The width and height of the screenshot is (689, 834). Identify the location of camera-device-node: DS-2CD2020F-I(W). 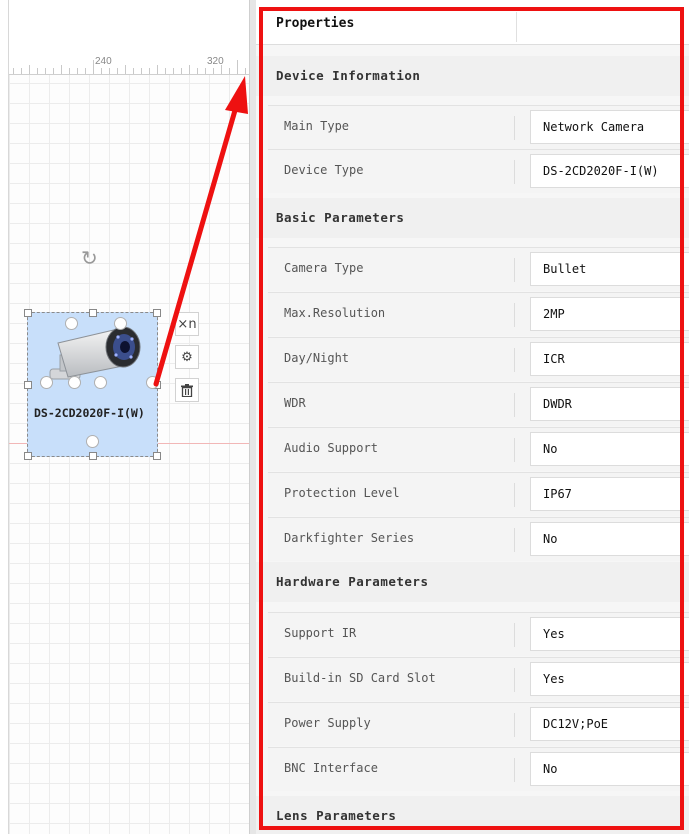
(92, 384).